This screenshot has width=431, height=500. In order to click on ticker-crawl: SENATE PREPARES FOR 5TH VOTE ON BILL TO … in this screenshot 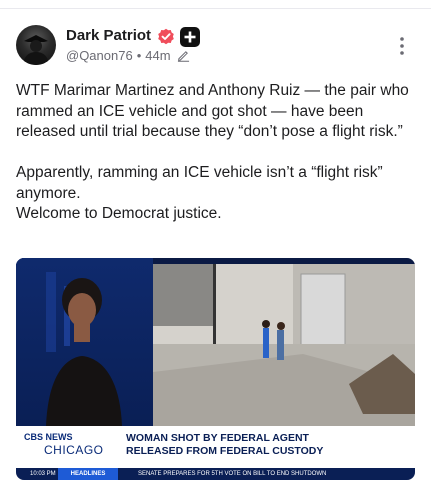, I will do `click(232, 474)`.